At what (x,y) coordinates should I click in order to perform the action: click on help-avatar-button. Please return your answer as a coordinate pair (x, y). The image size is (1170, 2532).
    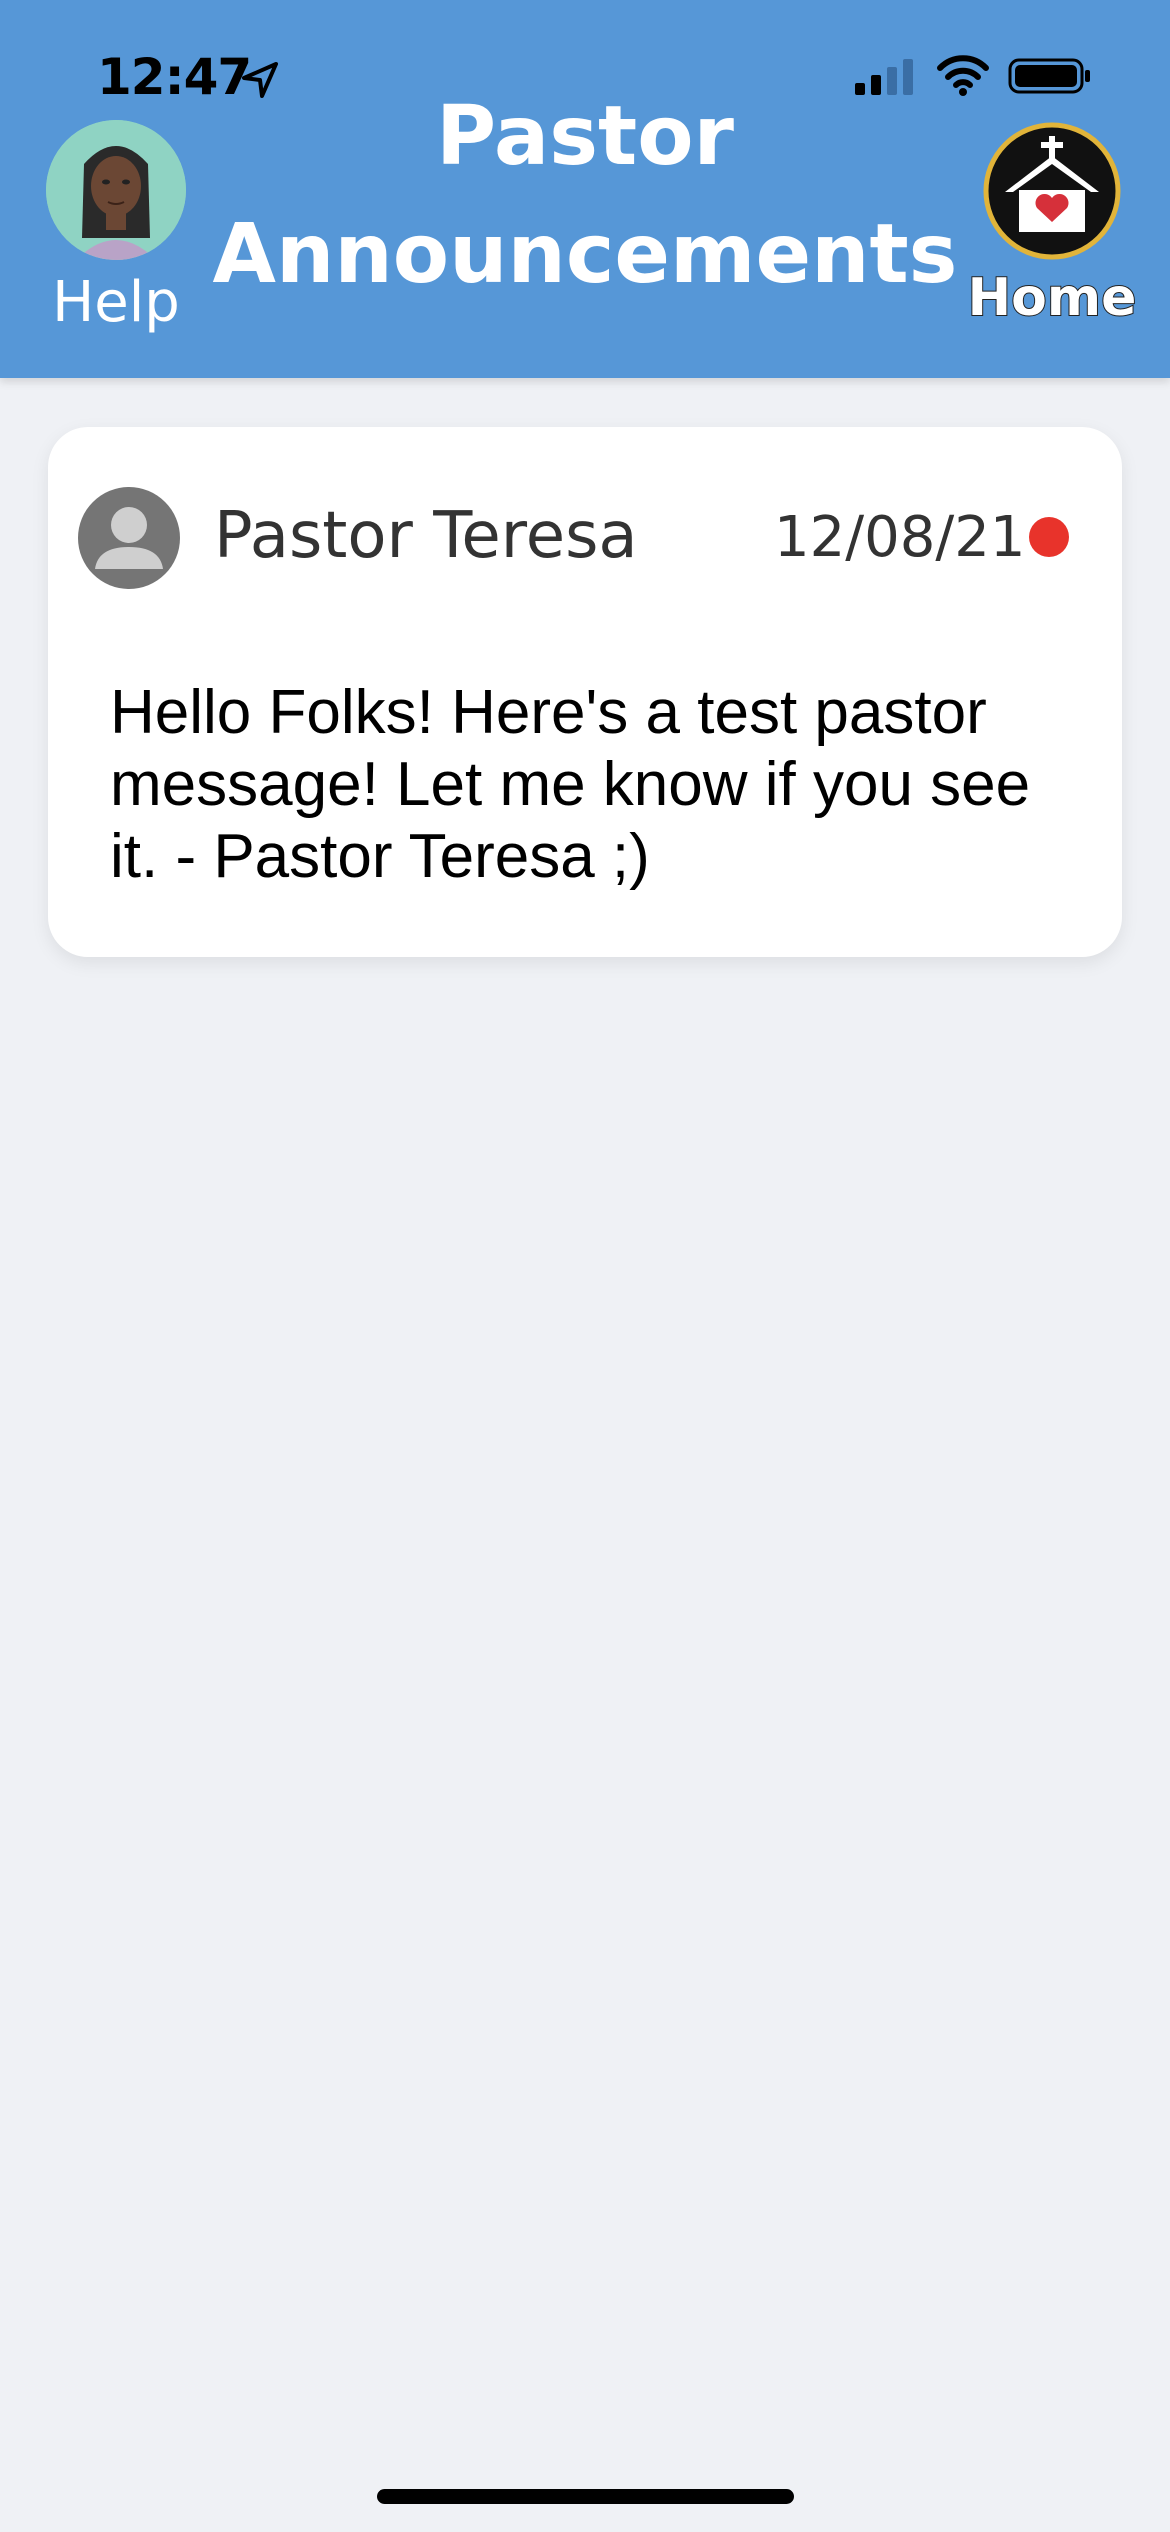
    Looking at the image, I should click on (116, 190).